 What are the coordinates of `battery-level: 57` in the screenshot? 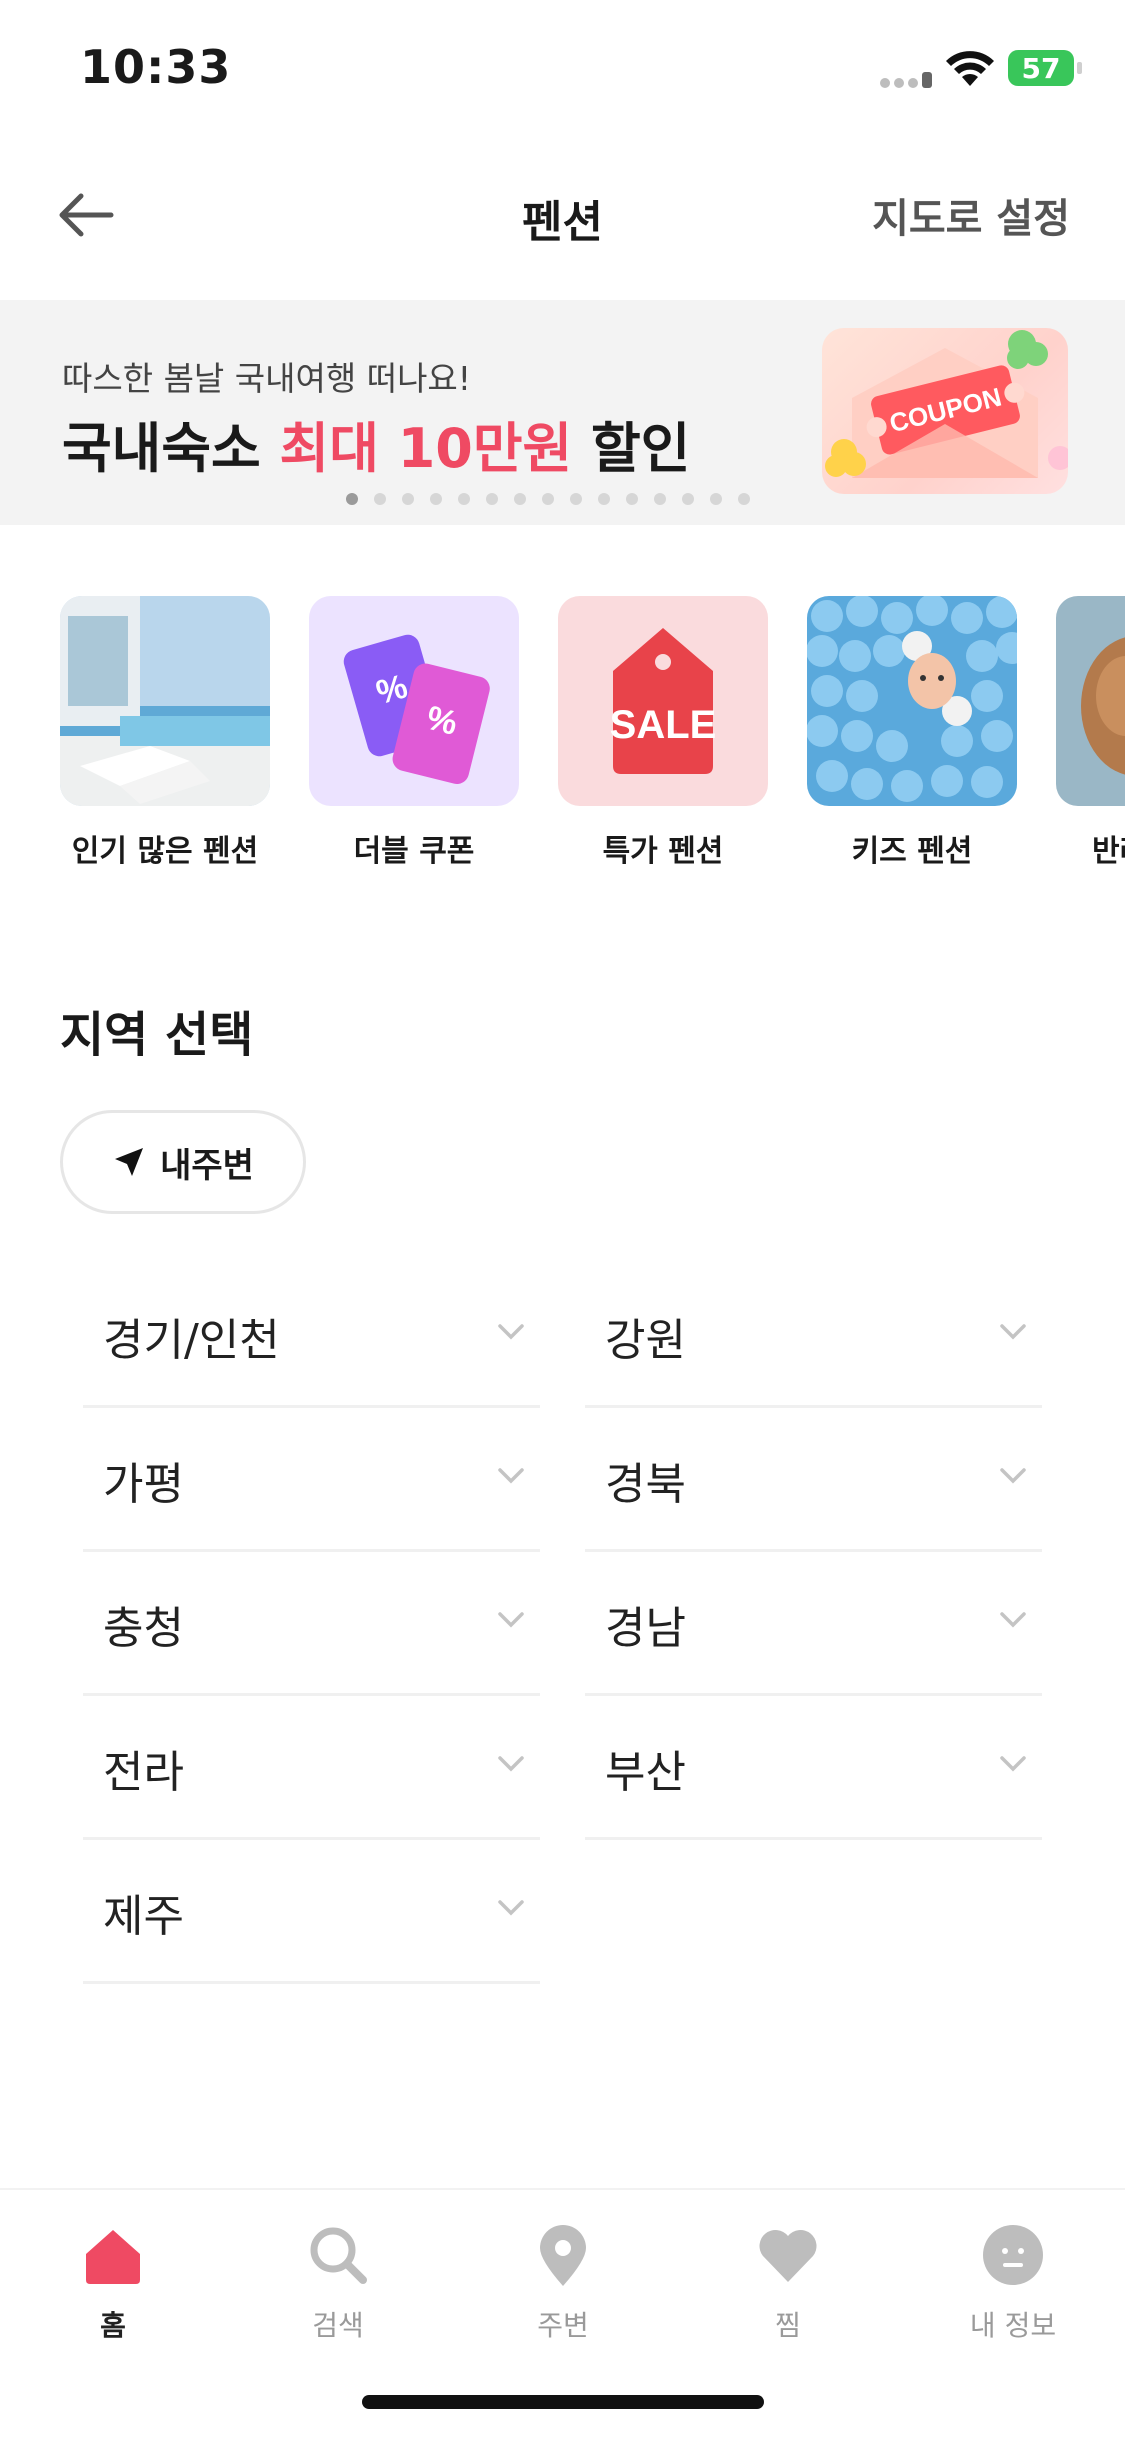 It's located at (1041, 68).